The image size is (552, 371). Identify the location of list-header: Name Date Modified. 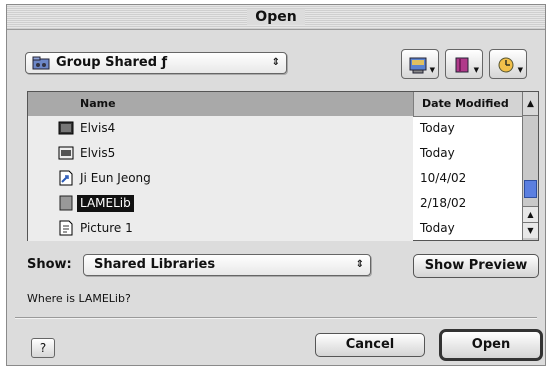
(275, 104).